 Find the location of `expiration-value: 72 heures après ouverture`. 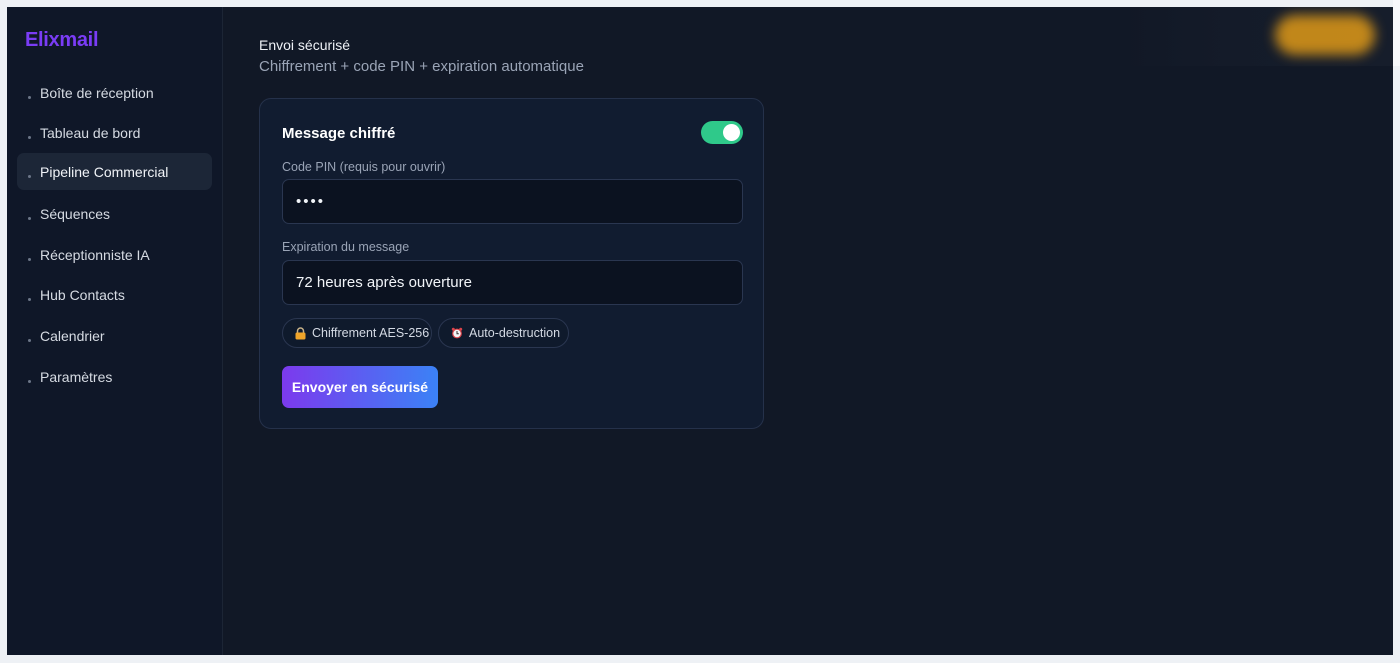

expiration-value: 72 heures après ouverture is located at coordinates (384, 282).